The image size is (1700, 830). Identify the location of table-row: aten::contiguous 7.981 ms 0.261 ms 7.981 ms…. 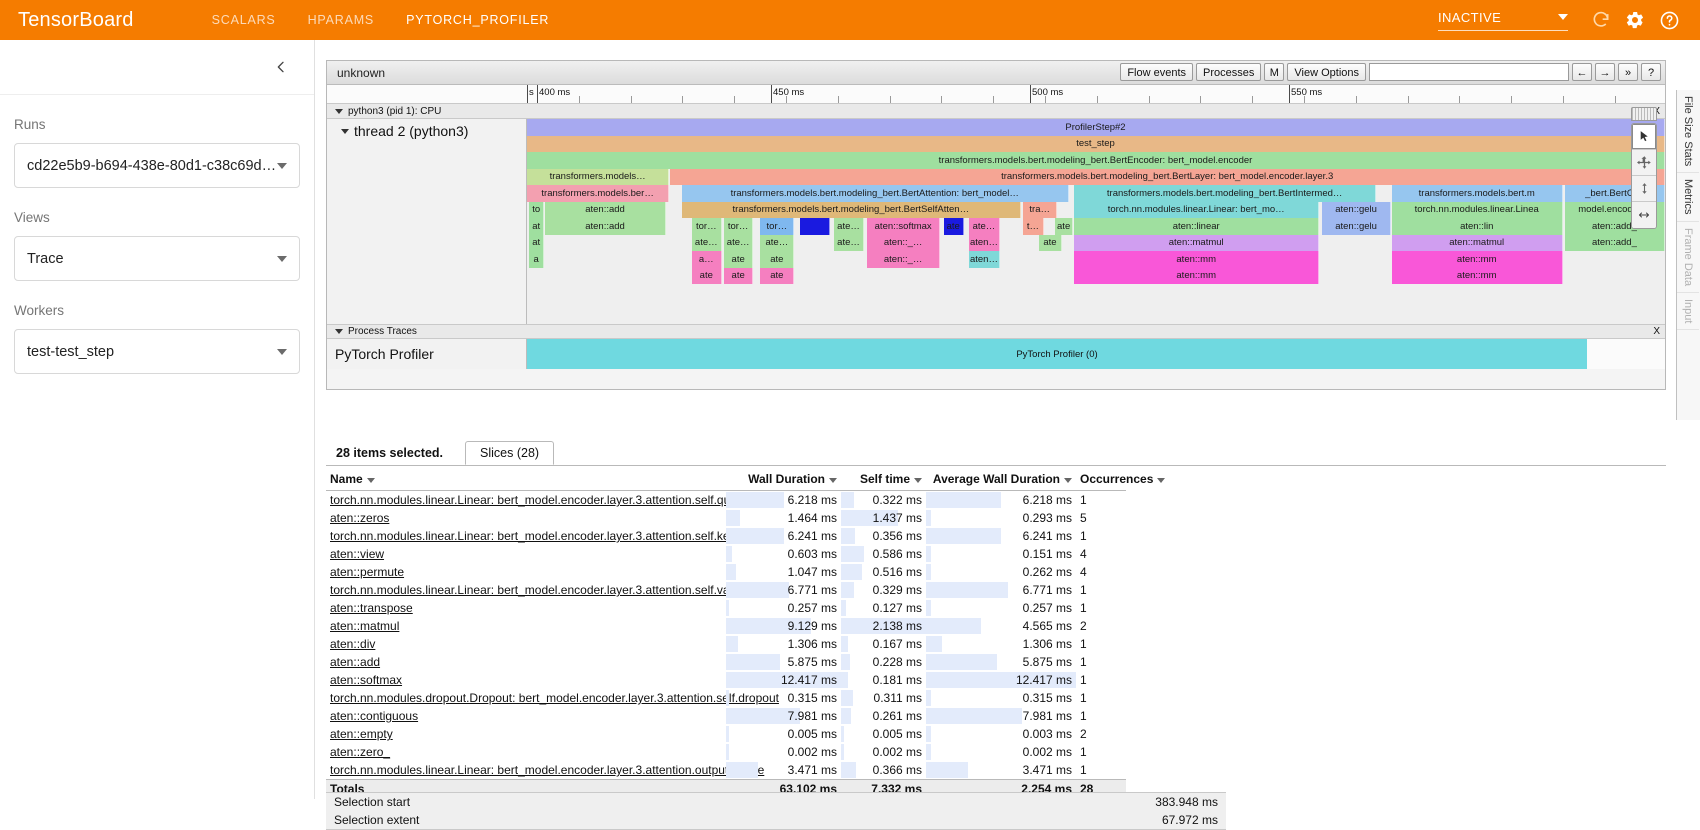
(726, 716).